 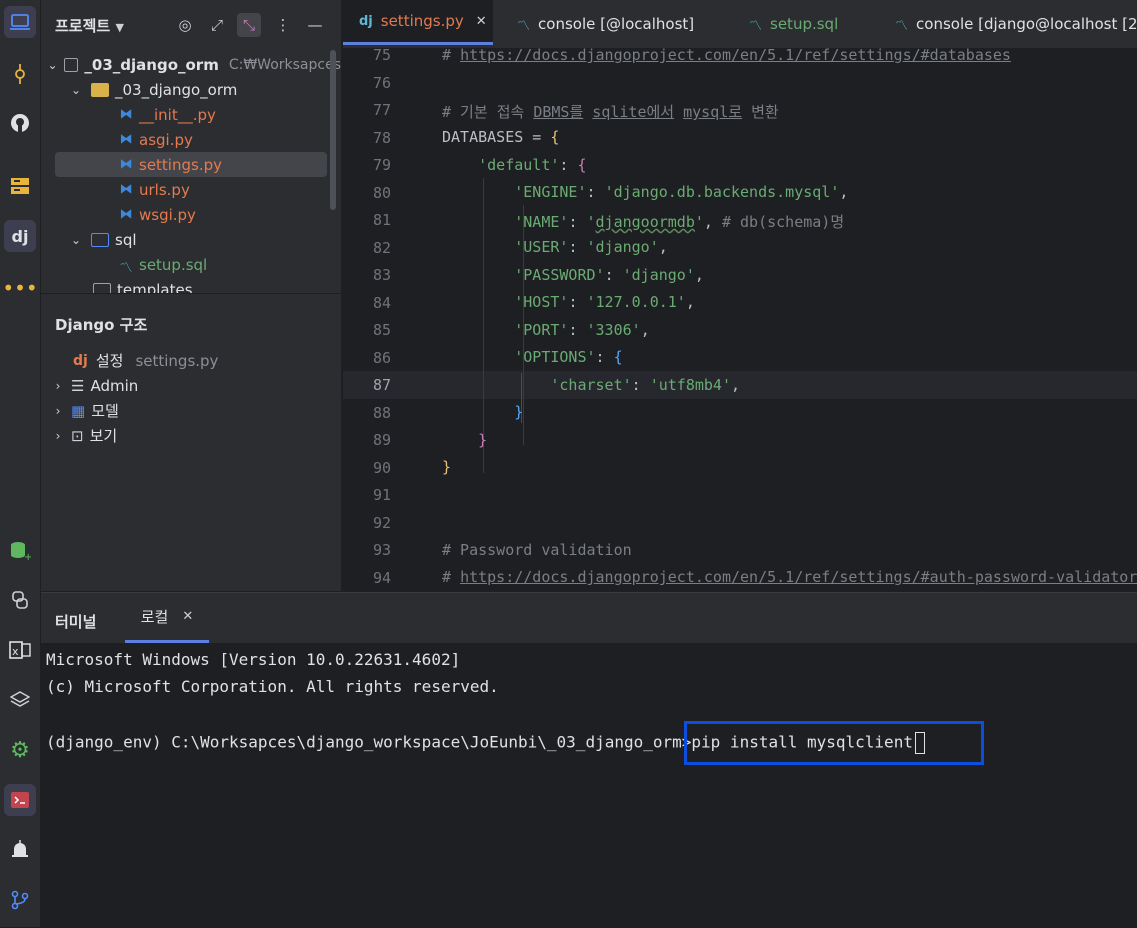 I want to click on excel-icon: x, so click(x=20, y=650).